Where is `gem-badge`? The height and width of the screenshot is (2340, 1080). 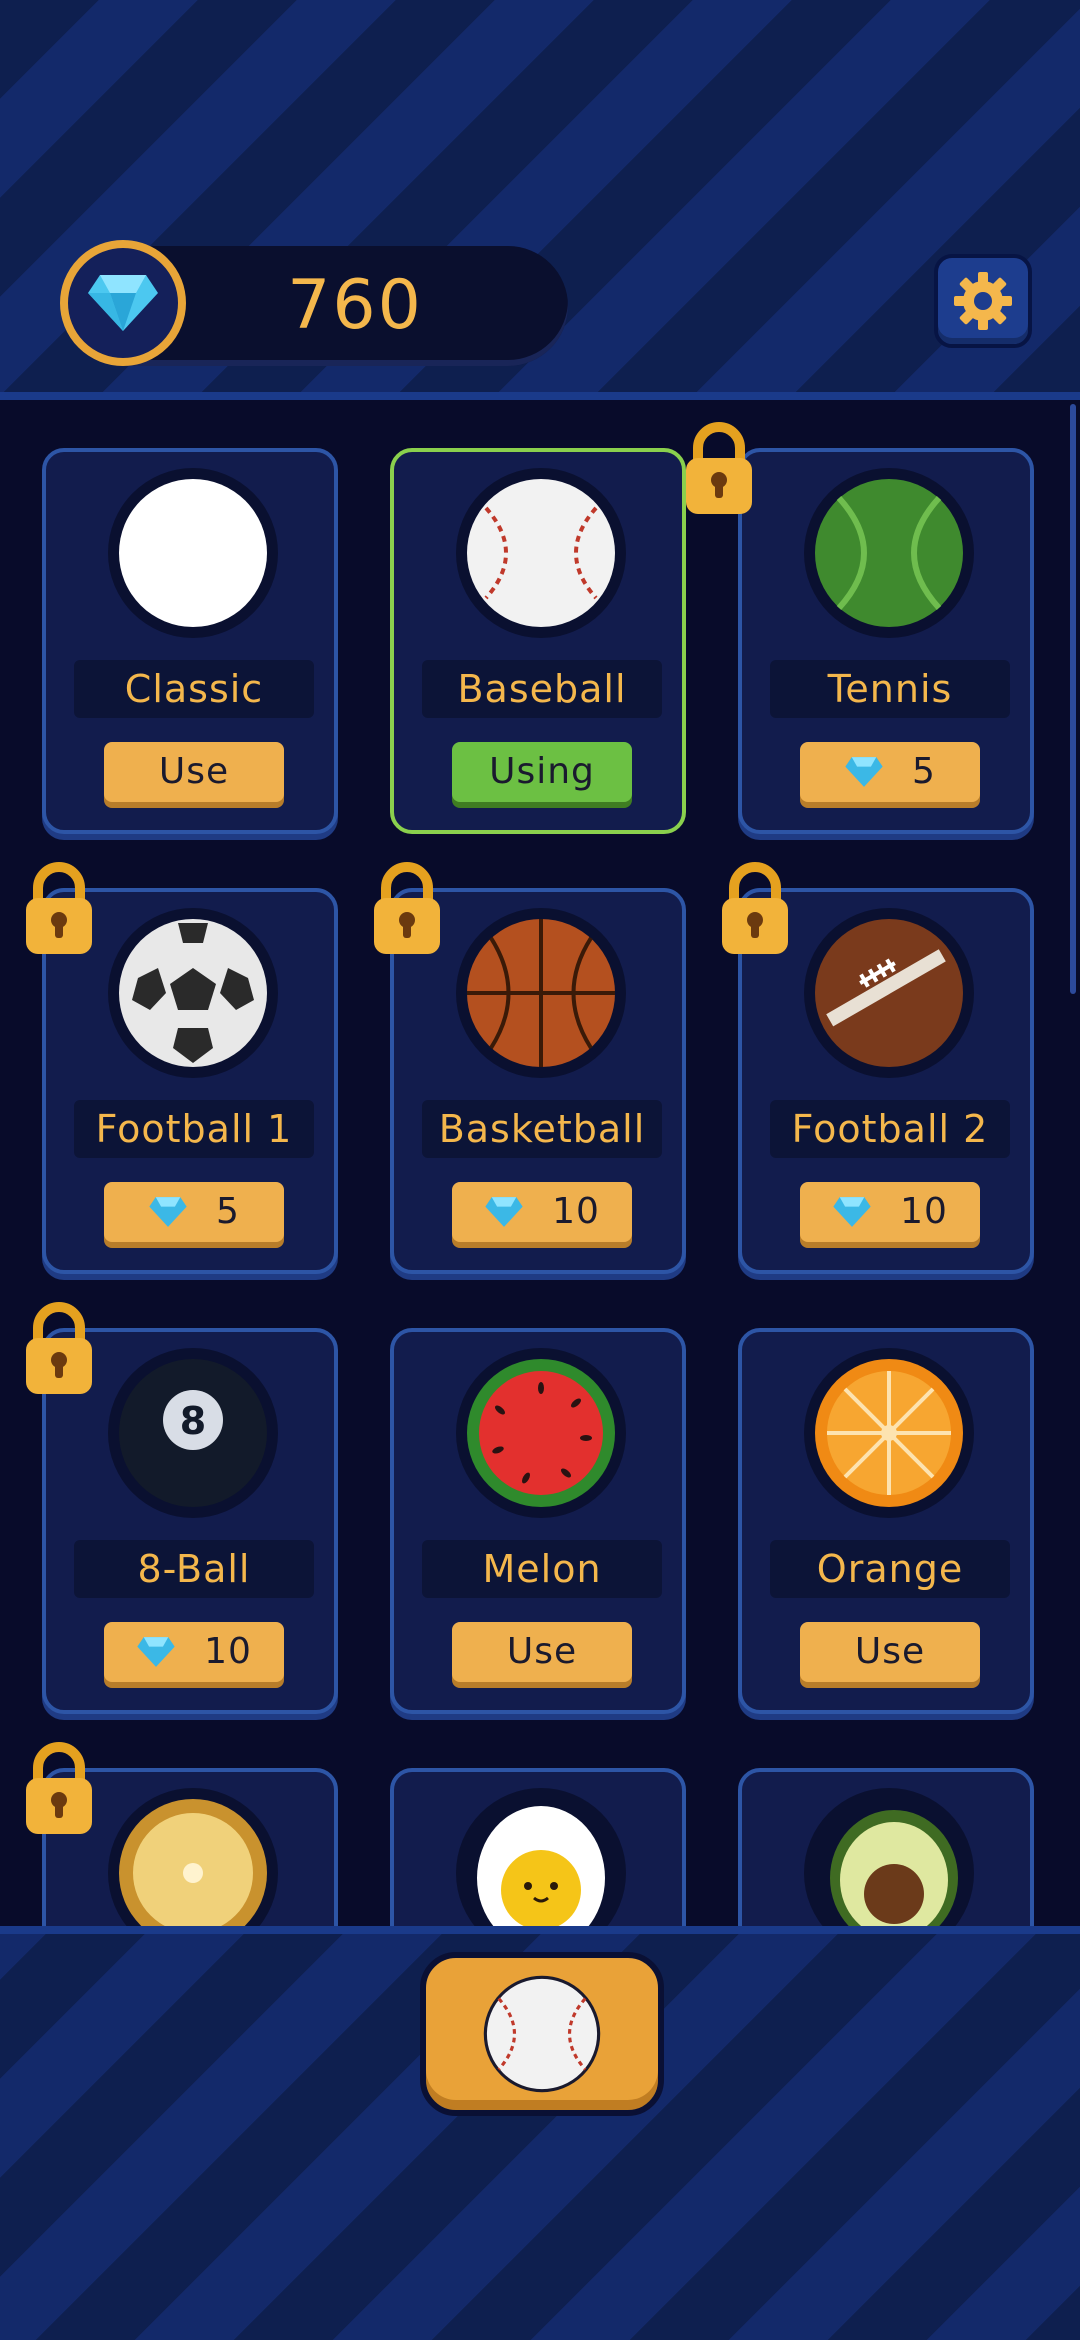 gem-badge is located at coordinates (123, 303).